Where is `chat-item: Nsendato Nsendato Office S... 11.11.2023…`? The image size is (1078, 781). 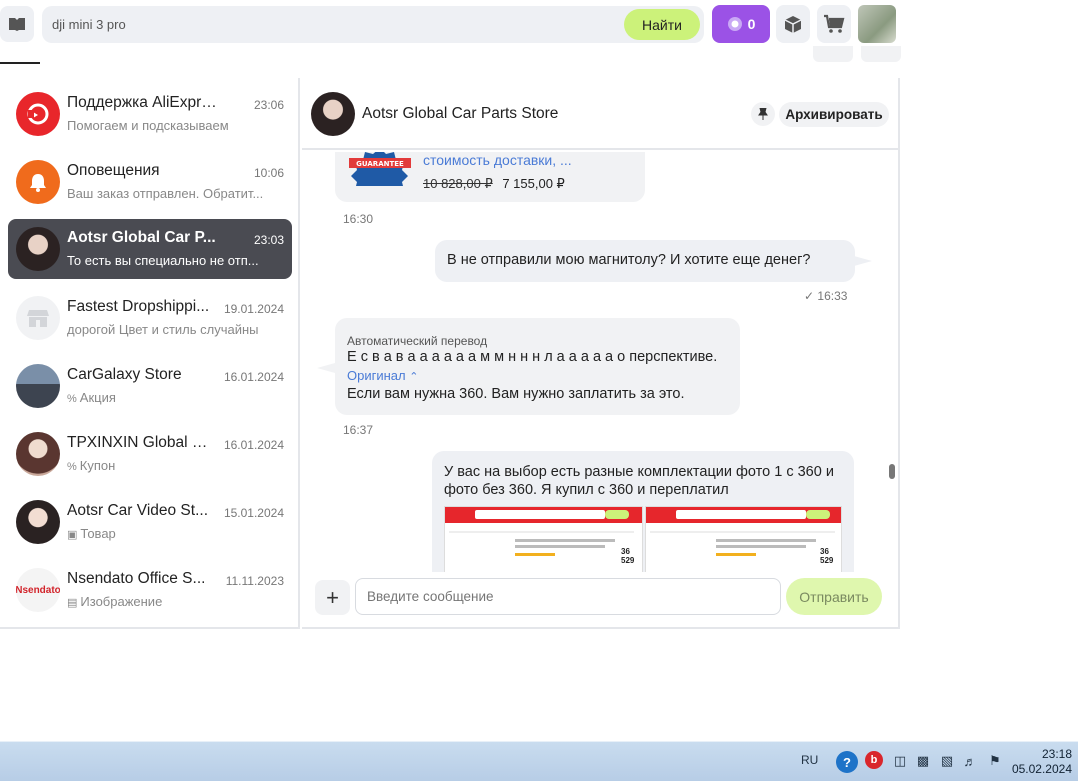 chat-item: Nsendato Nsendato Office S... 11.11.2023… is located at coordinates (150, 590).